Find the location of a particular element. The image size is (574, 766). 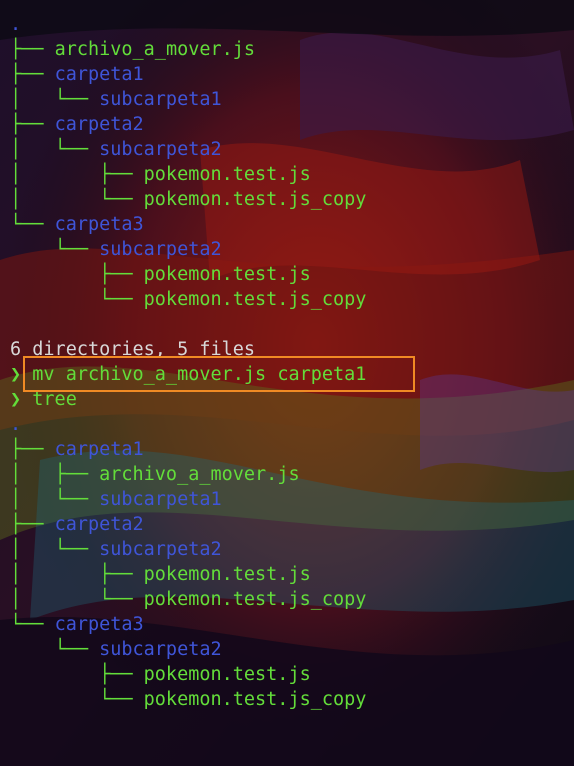

tree-entry: ├── archivo_a_mover.js is located at coordinates (132, 49).